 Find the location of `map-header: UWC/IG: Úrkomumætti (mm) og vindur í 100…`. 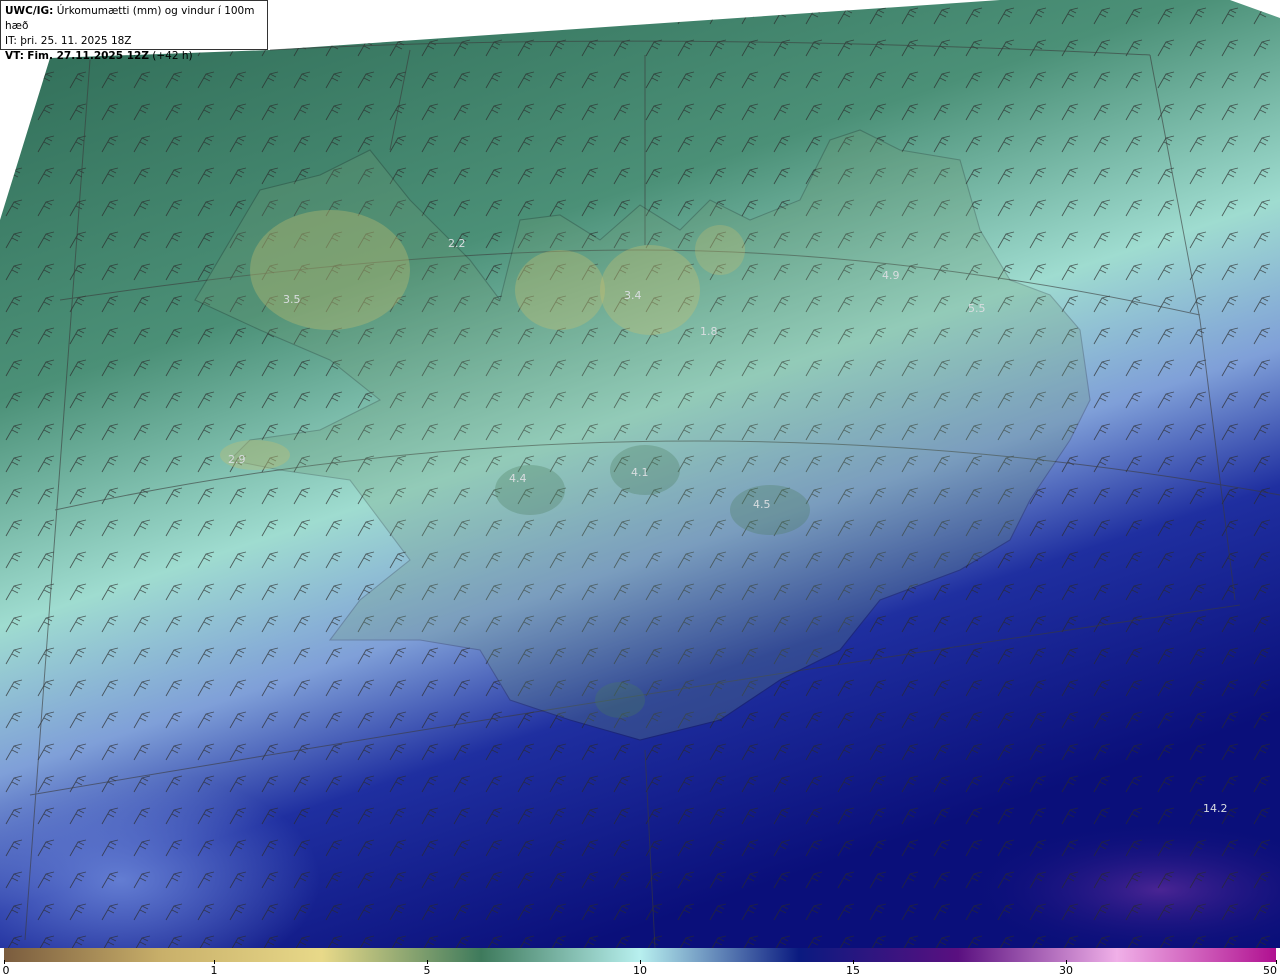

map-header: UWC/IG: Úrkomumætti (mm) og vindur í 100… is located at coordinates (134, 31).